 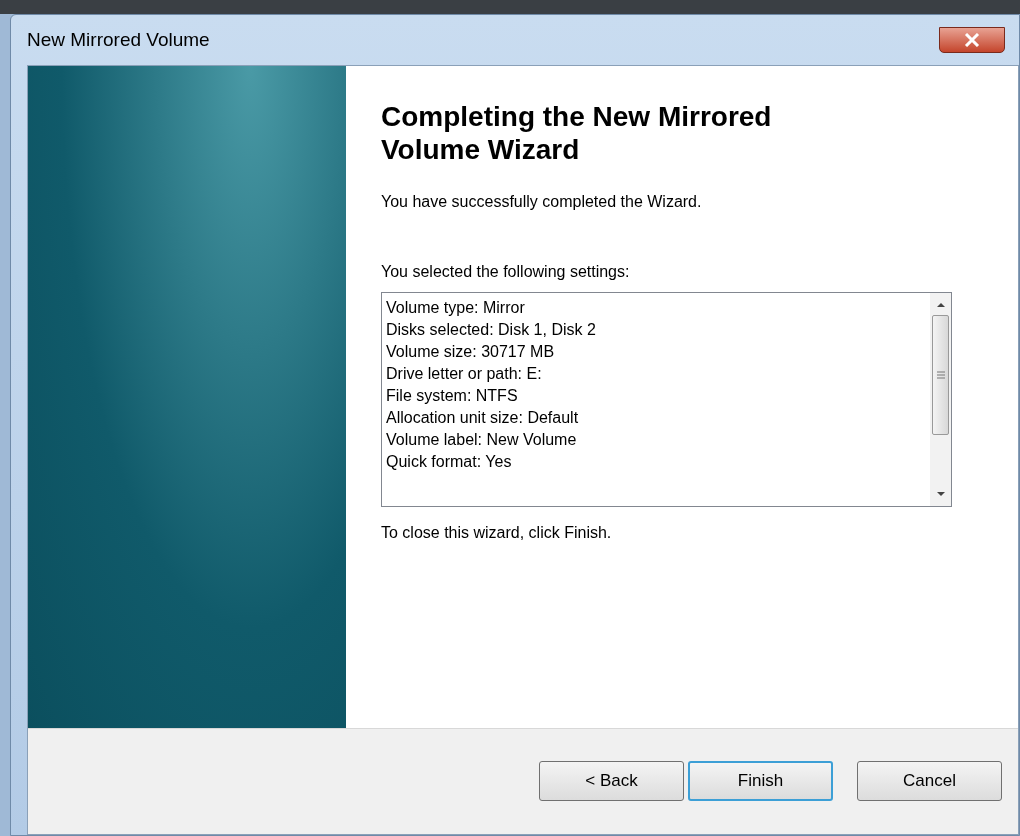 What do you see at coordinates (118, 39) in the screenshot?
I see `window-title: New Mirrored Volume` at bounding box center [118, 39].